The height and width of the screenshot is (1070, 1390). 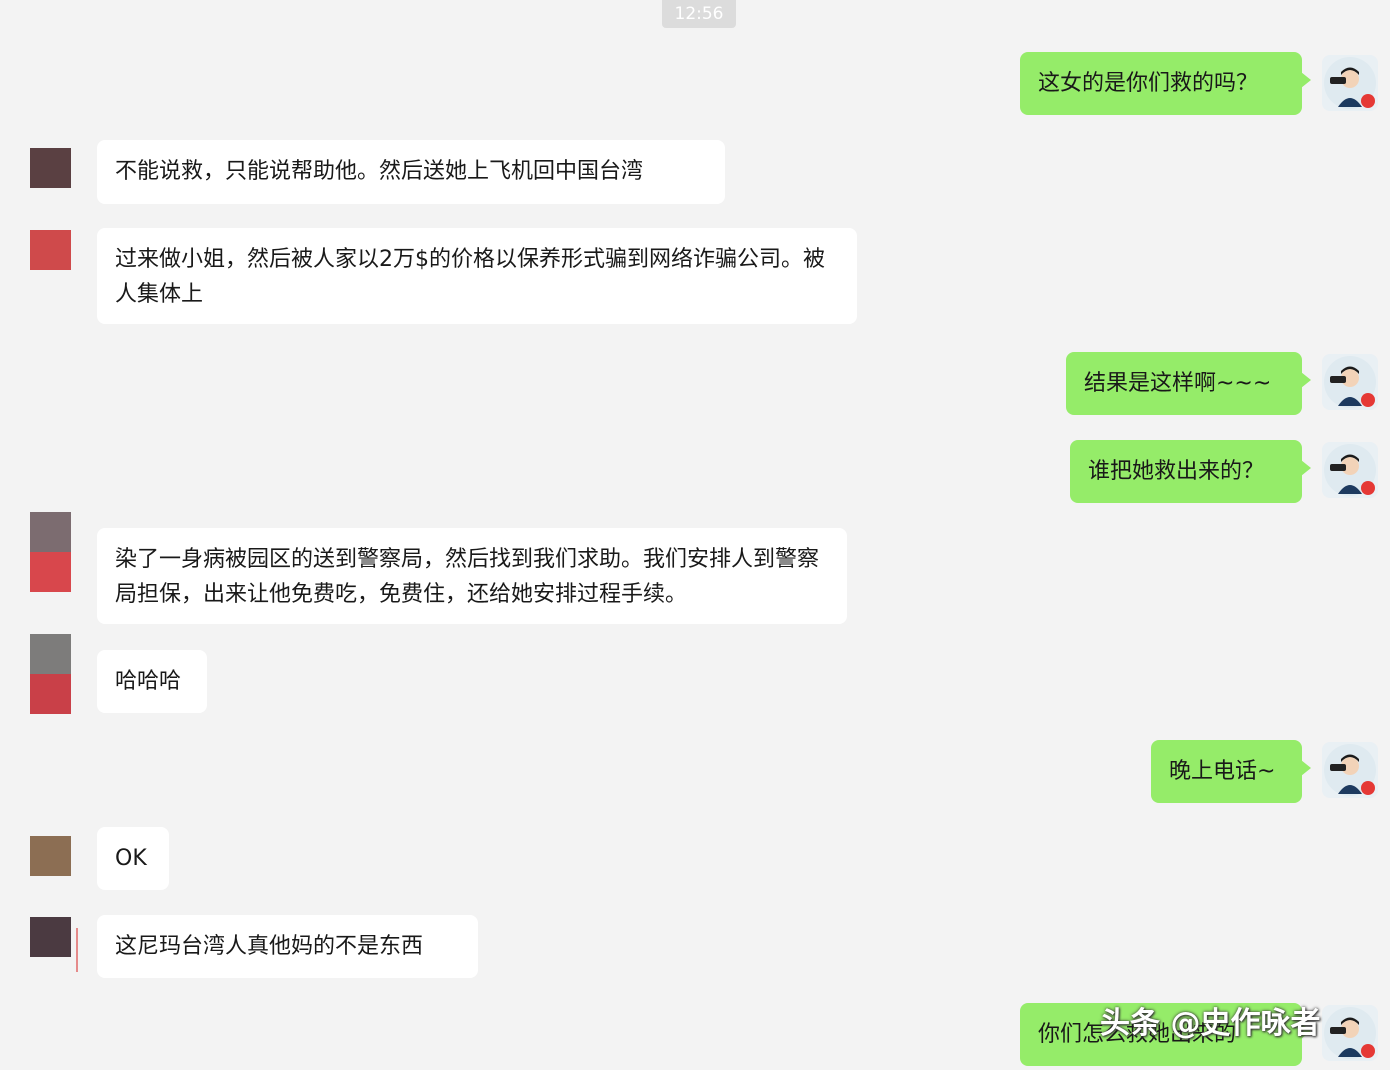 I want to click on message-bubble-out: 这女的是你们救的吗？, so click(x=1165, y=83).